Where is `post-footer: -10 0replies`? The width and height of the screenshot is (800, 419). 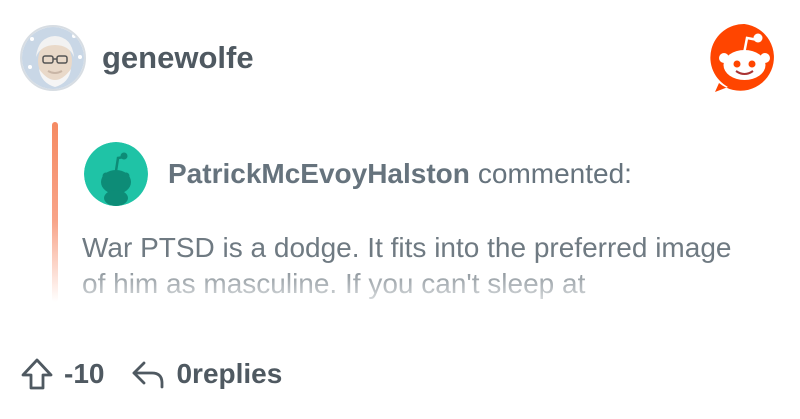 post-footer: -10 0replies is located at coordinates (151, 374).